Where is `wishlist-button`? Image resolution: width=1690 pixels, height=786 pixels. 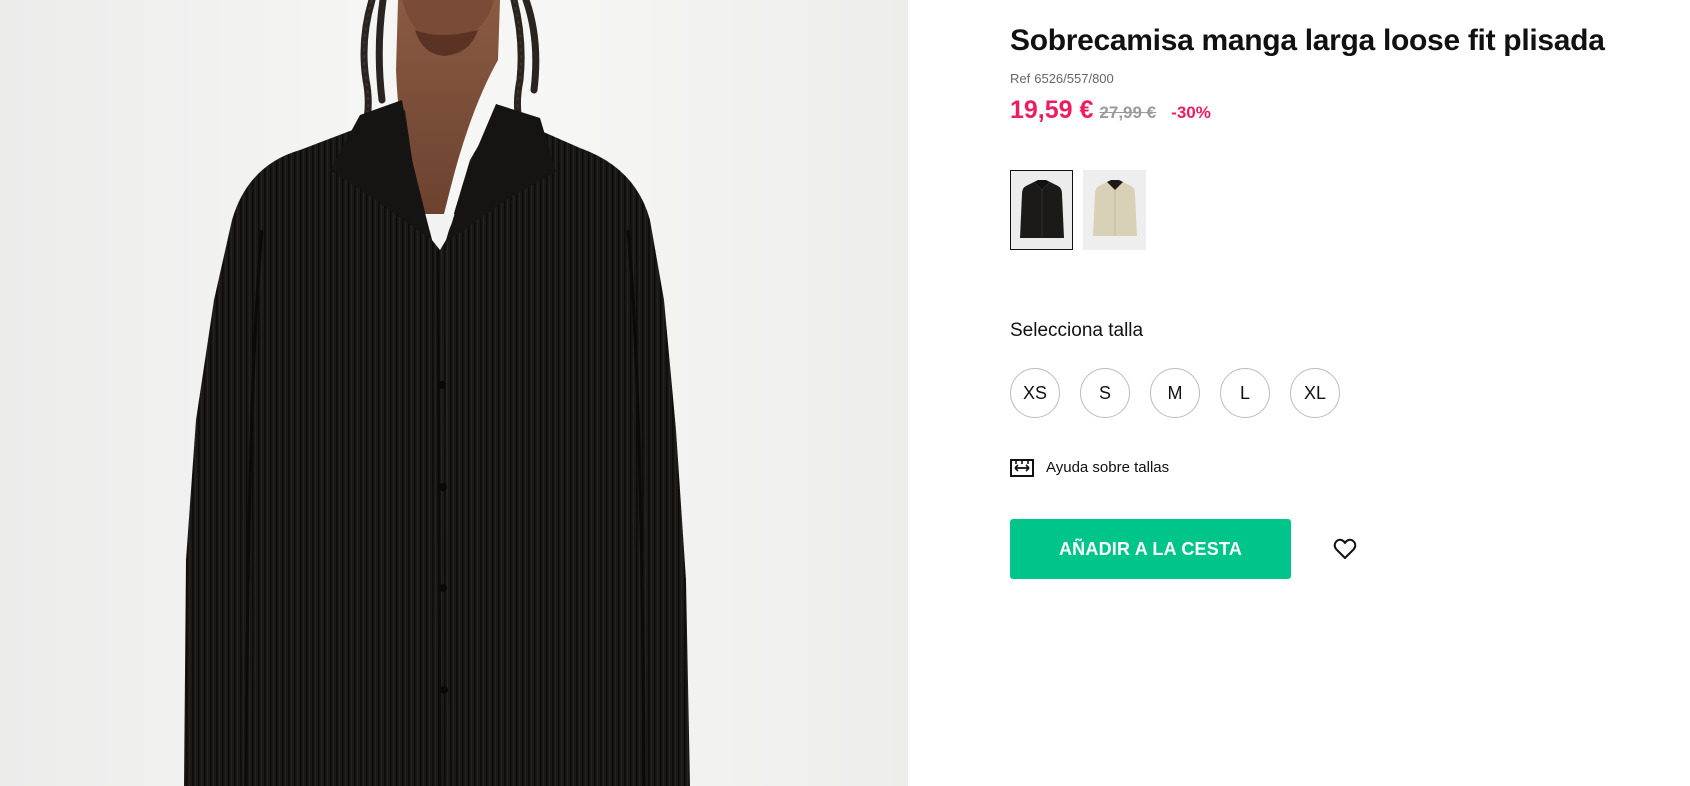 wishlist-button is located at coordinates (1345, 549).